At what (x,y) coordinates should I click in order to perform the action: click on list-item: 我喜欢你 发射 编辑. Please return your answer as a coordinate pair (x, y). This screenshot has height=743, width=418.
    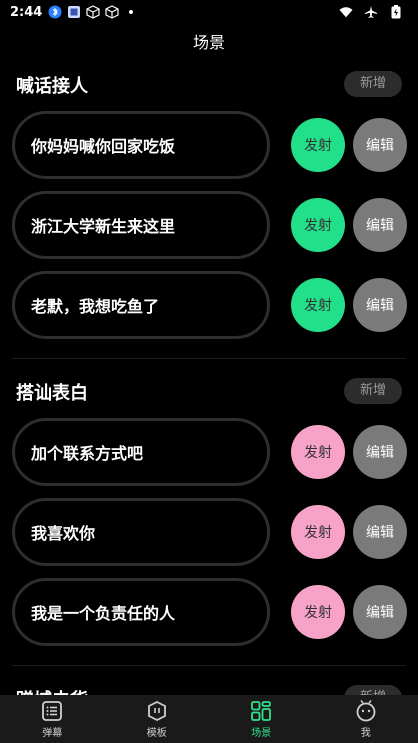
    Looking at the image, I should click on (209, 537).